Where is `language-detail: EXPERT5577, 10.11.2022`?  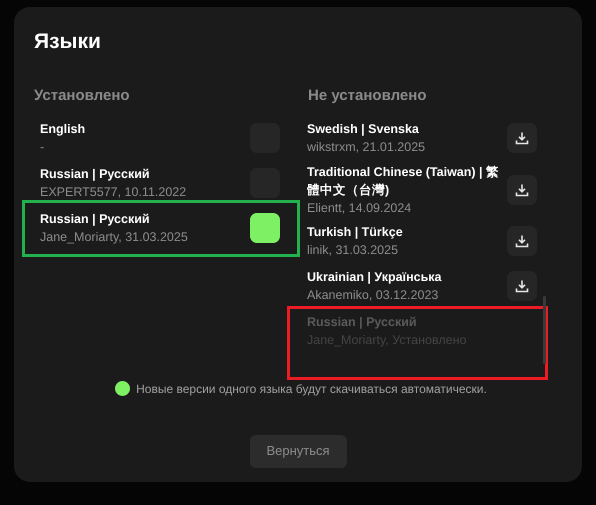 language-detail: EXPERT5577, 10.11.2022 is located at coordinates (113, 192).